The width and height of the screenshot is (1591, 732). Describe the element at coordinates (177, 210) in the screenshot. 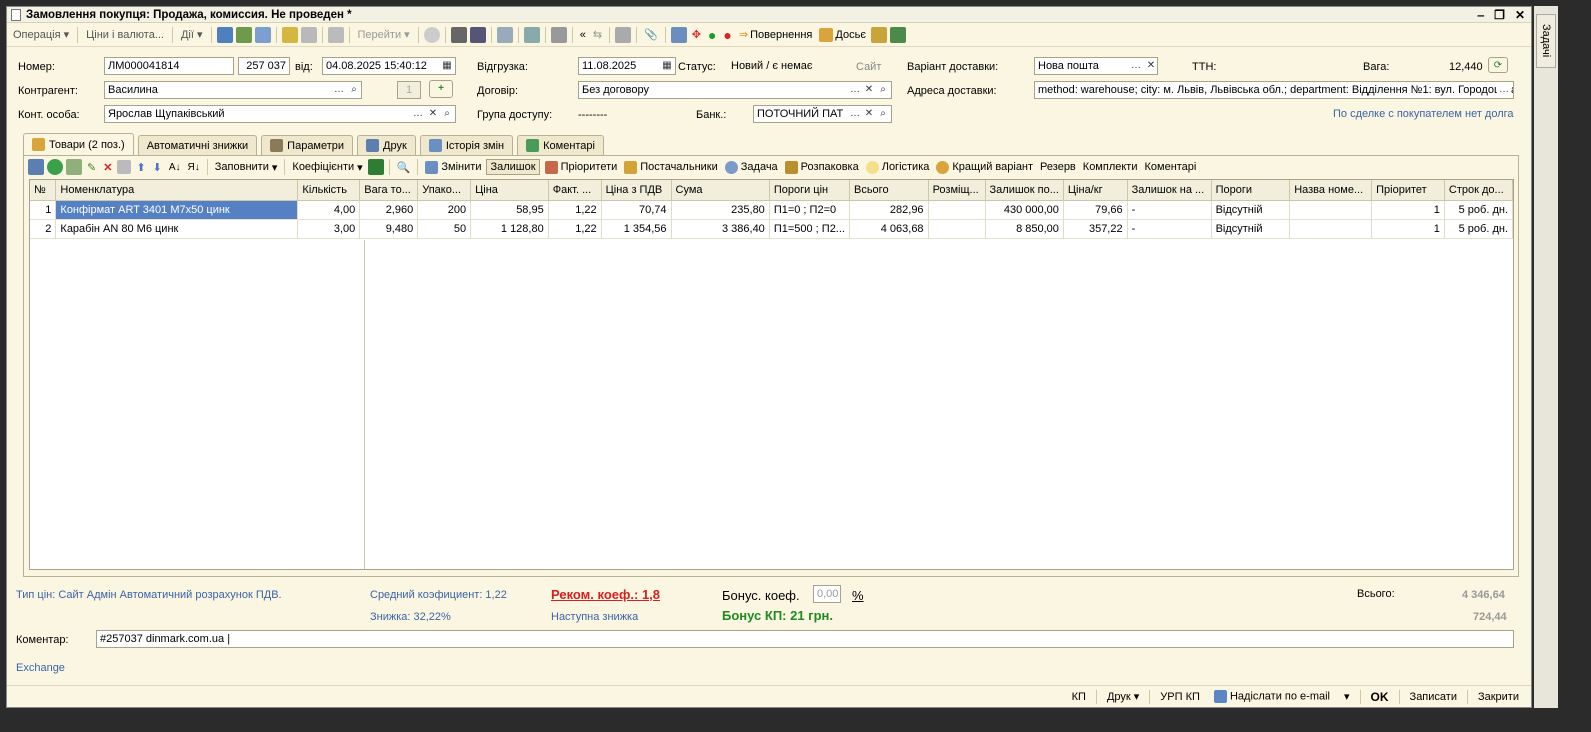

I see `table-cell: Конфірмат ART 3401 M7x50 цинк` at that location.